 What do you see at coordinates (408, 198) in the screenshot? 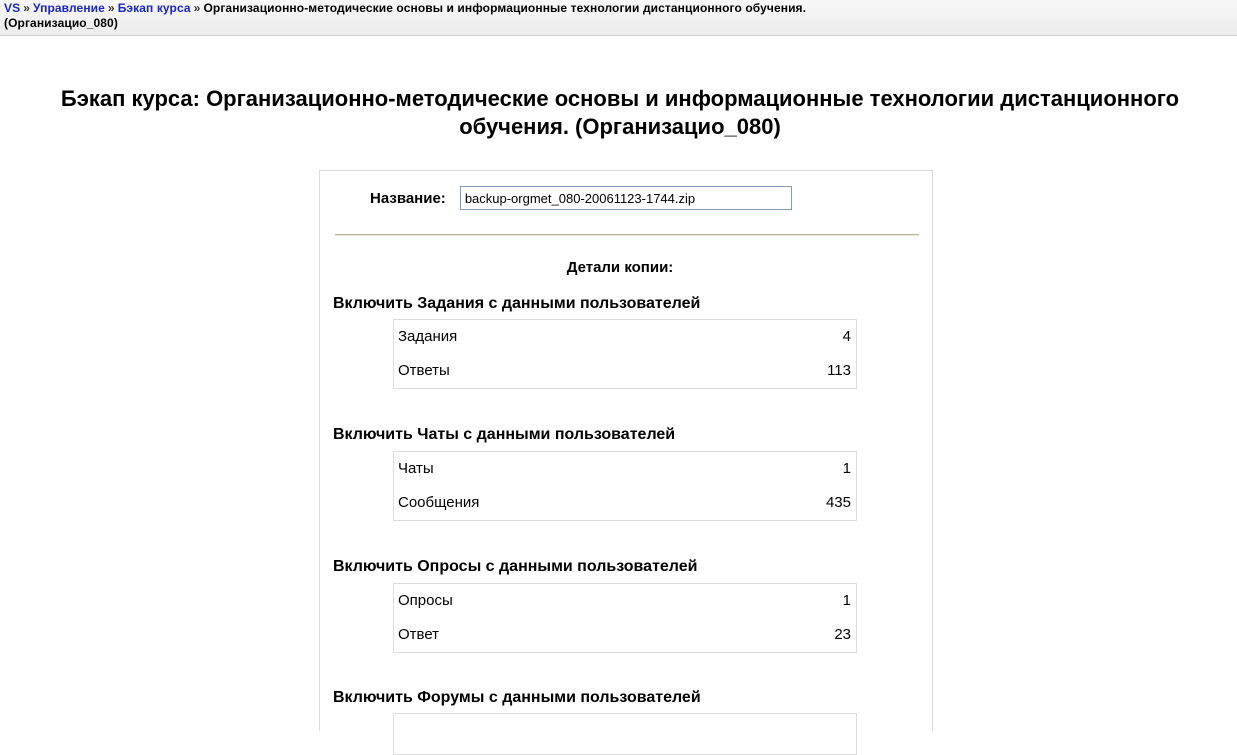
I see `filename-label: Название:` at bounding box center [408, 198].